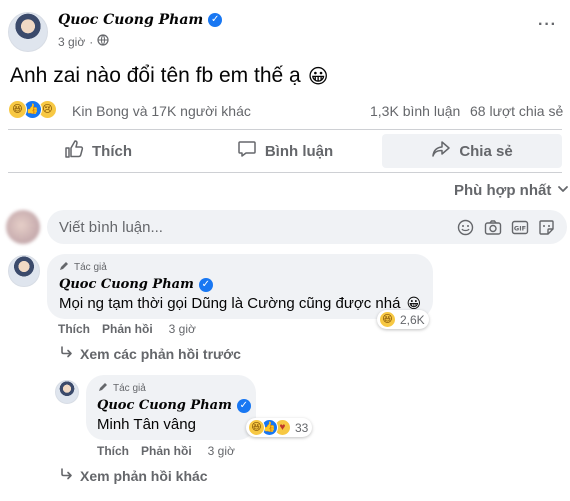 The image size is (570, 501). I want to click on like-button: Thích, so click(98, 151).